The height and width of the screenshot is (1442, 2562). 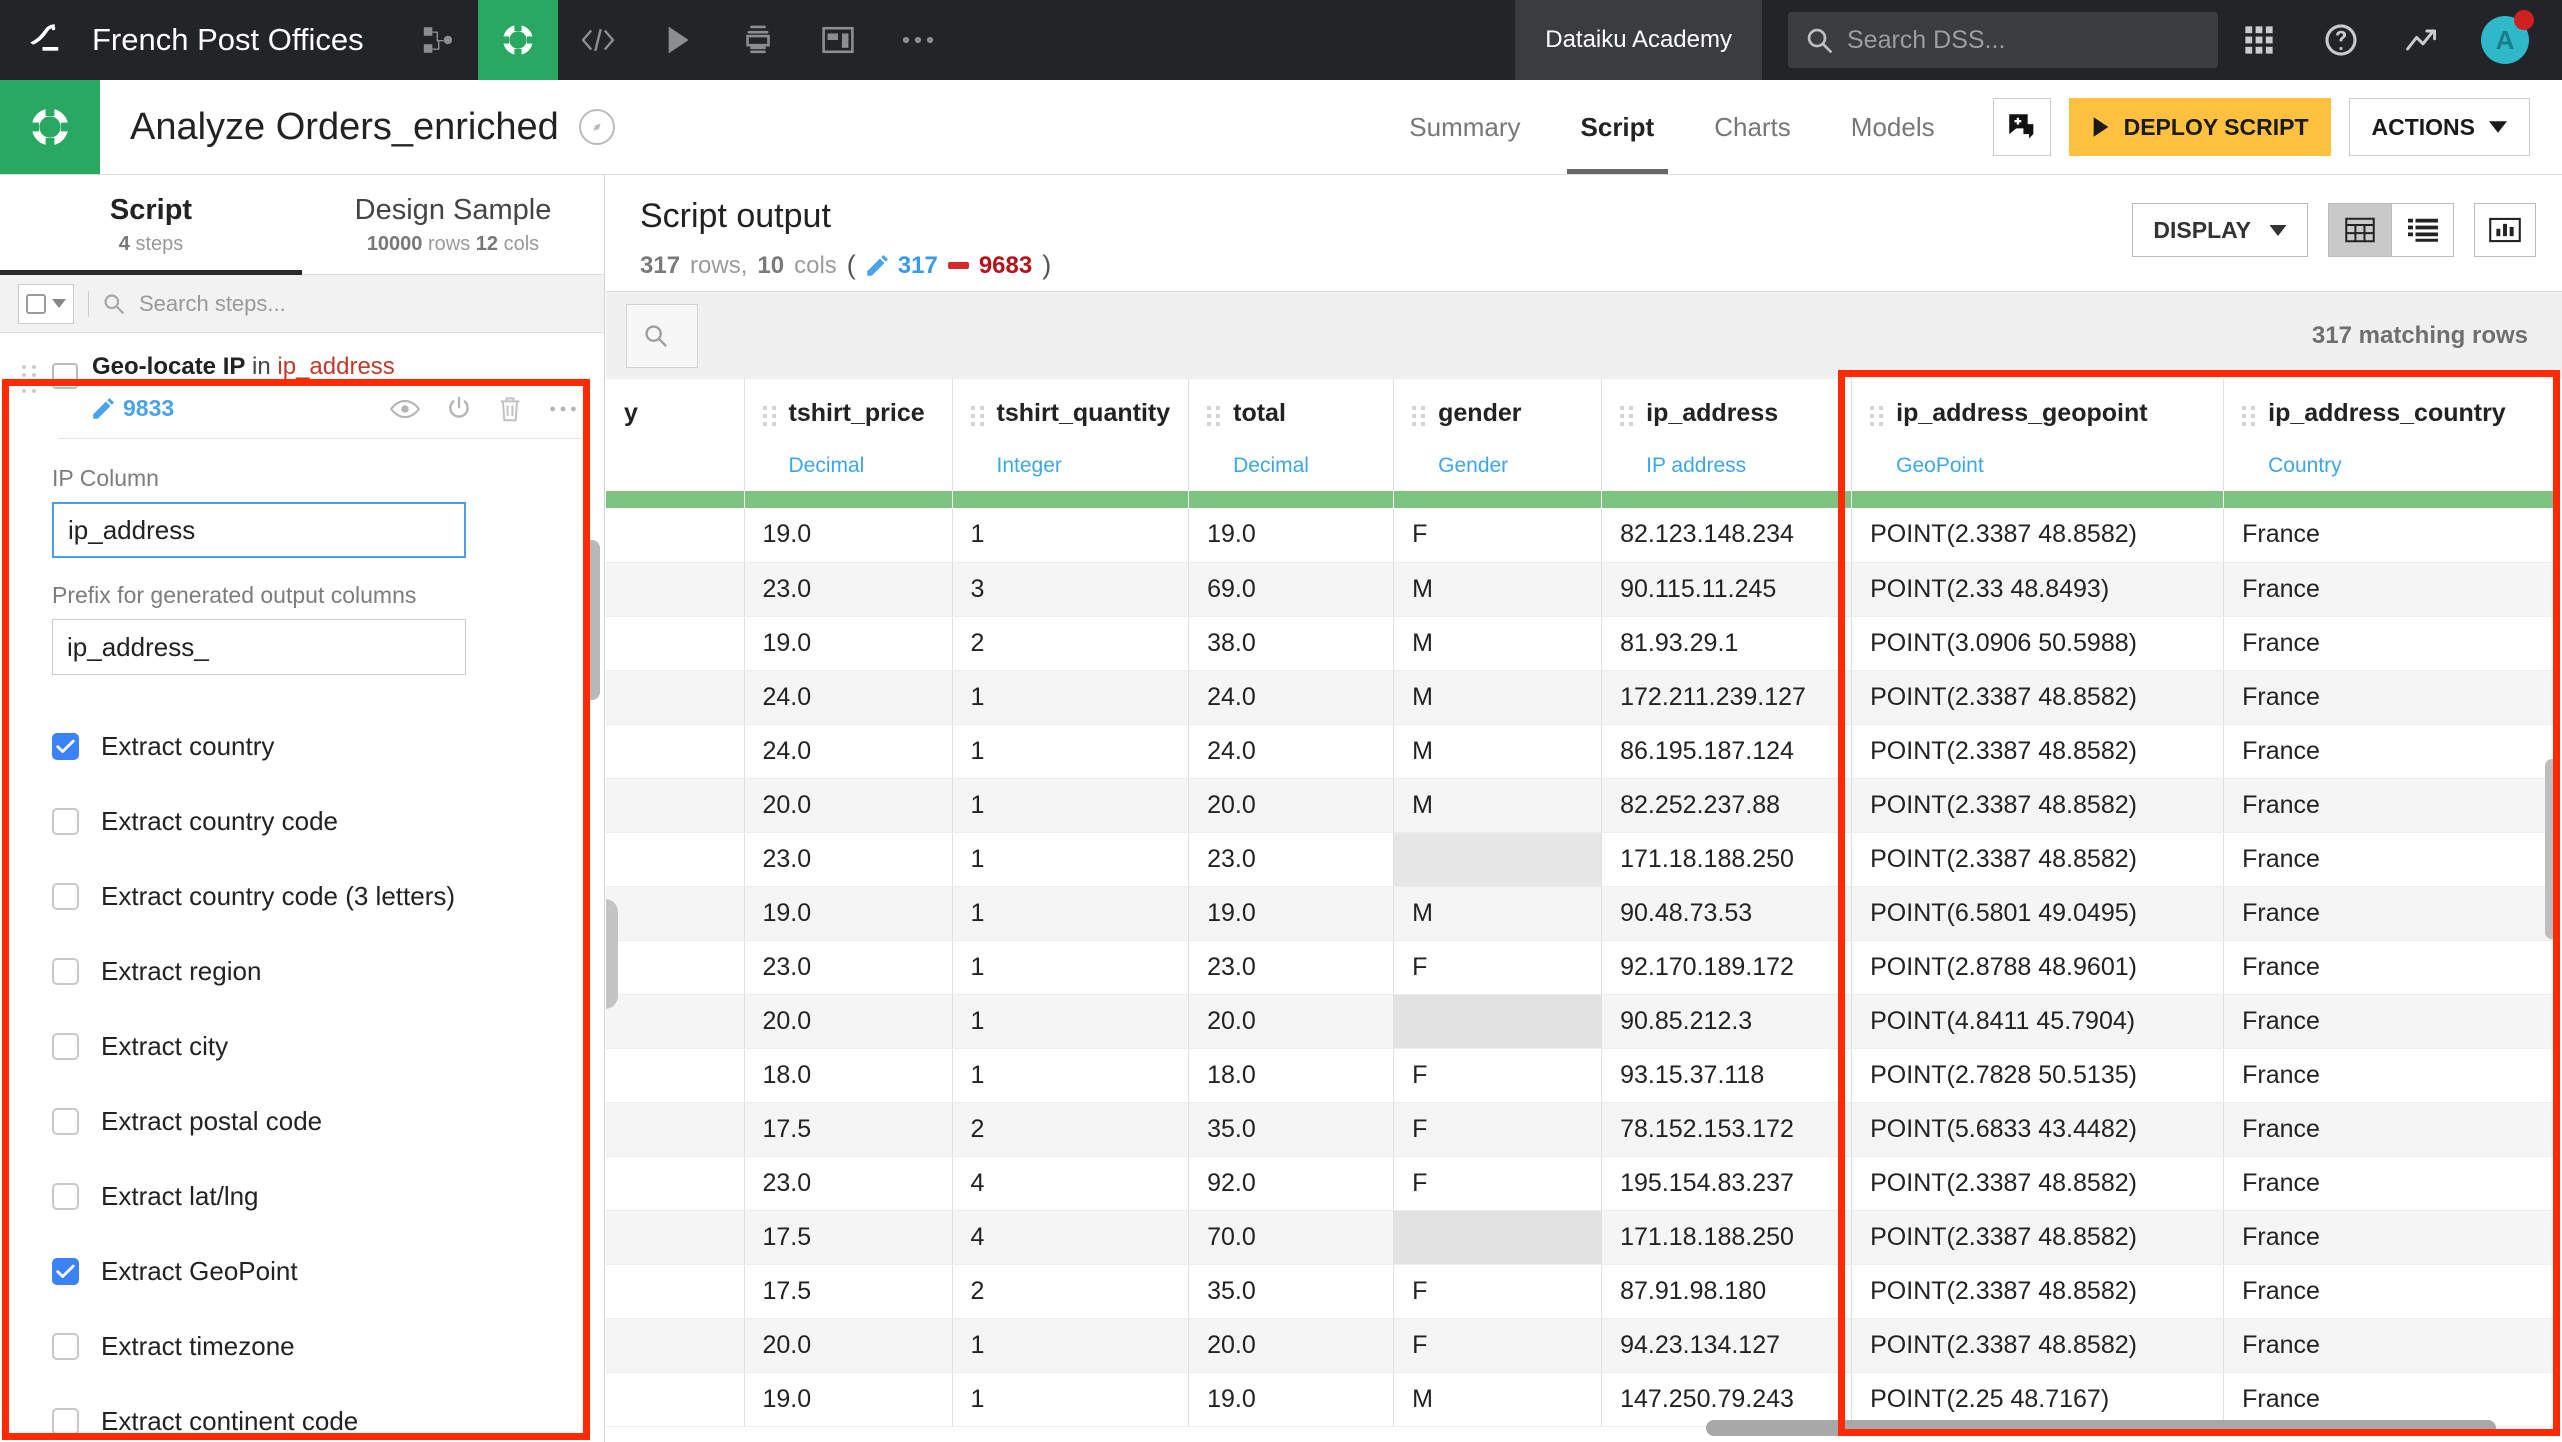 What do you see at coordinates (459, 409) in the screenshot?
I see `power-icon` at bounding box center [459, 409].